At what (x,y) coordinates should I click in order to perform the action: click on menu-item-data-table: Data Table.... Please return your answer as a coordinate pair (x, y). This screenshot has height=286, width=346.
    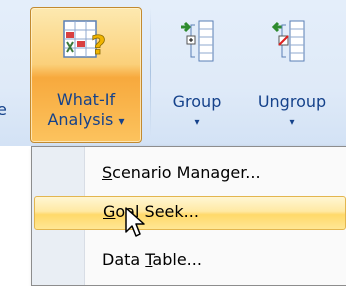
    Looking at the image, I should click on (190, 261).